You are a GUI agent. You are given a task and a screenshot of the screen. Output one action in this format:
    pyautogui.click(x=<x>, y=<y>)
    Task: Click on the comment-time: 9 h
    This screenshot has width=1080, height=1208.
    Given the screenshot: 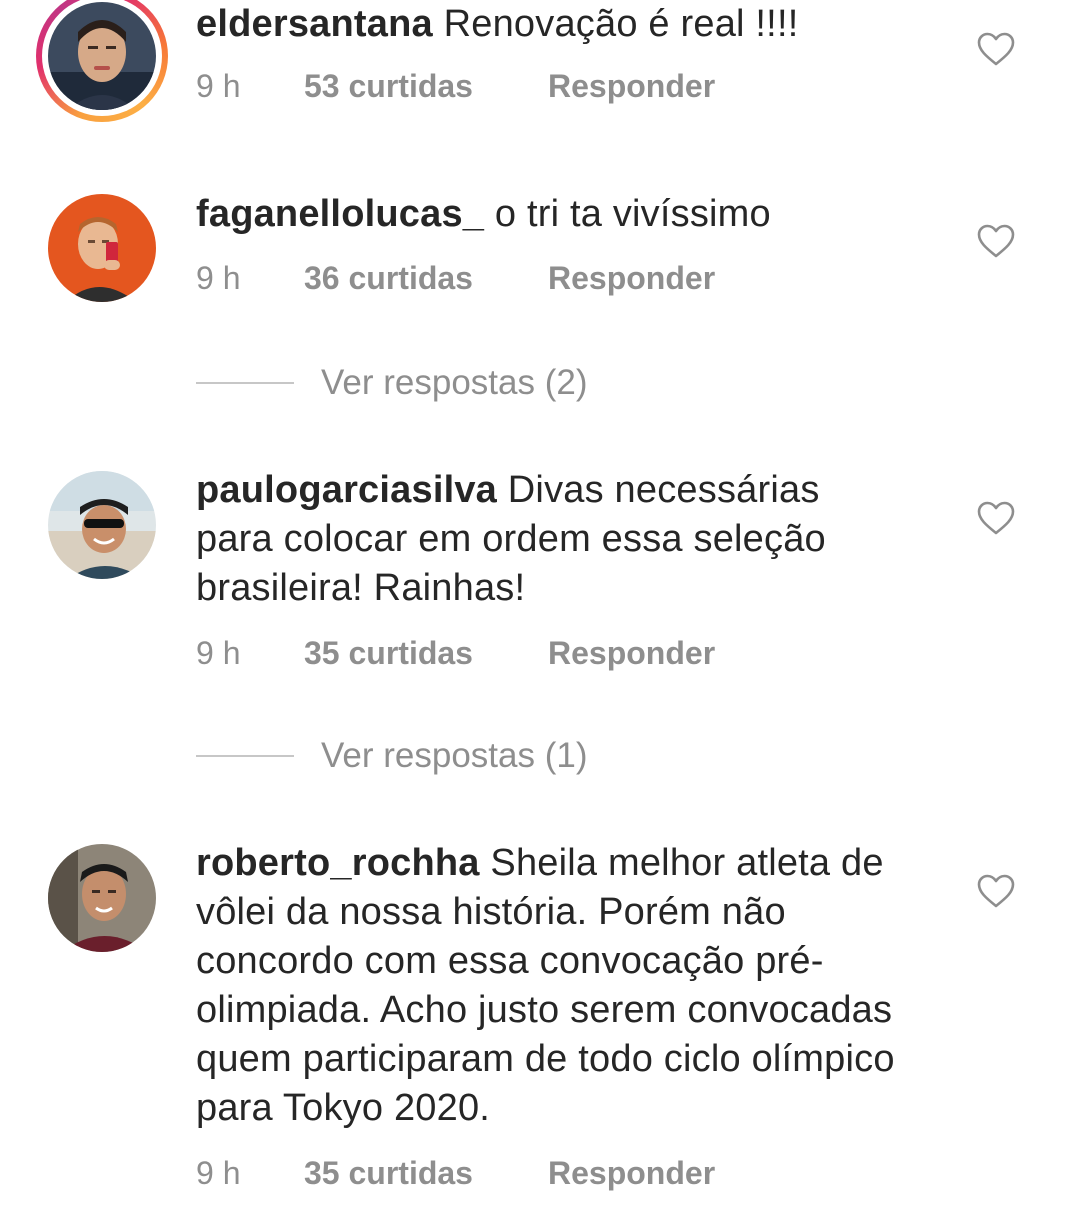 What is the action you would take?
    pyautogui.click(x=218, y=1173)
    